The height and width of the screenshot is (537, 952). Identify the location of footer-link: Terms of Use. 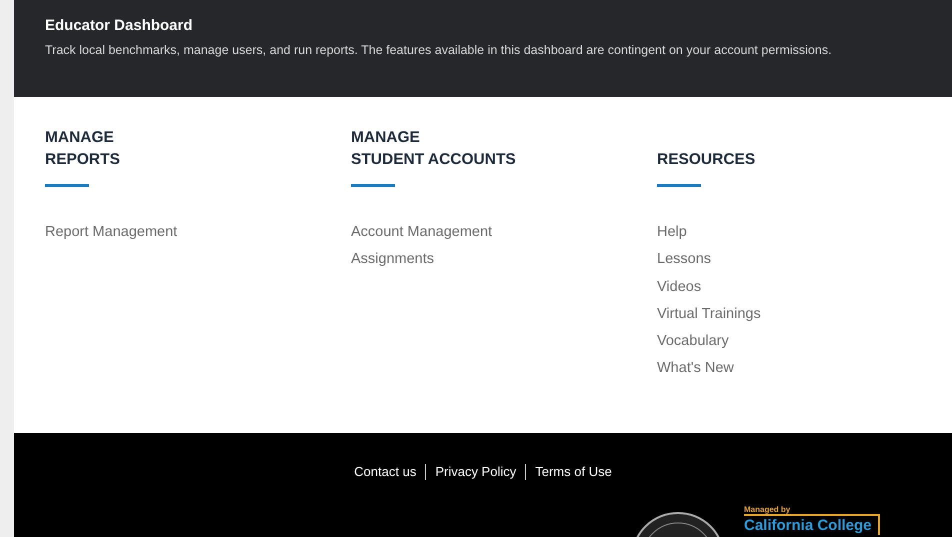
(573, 472).